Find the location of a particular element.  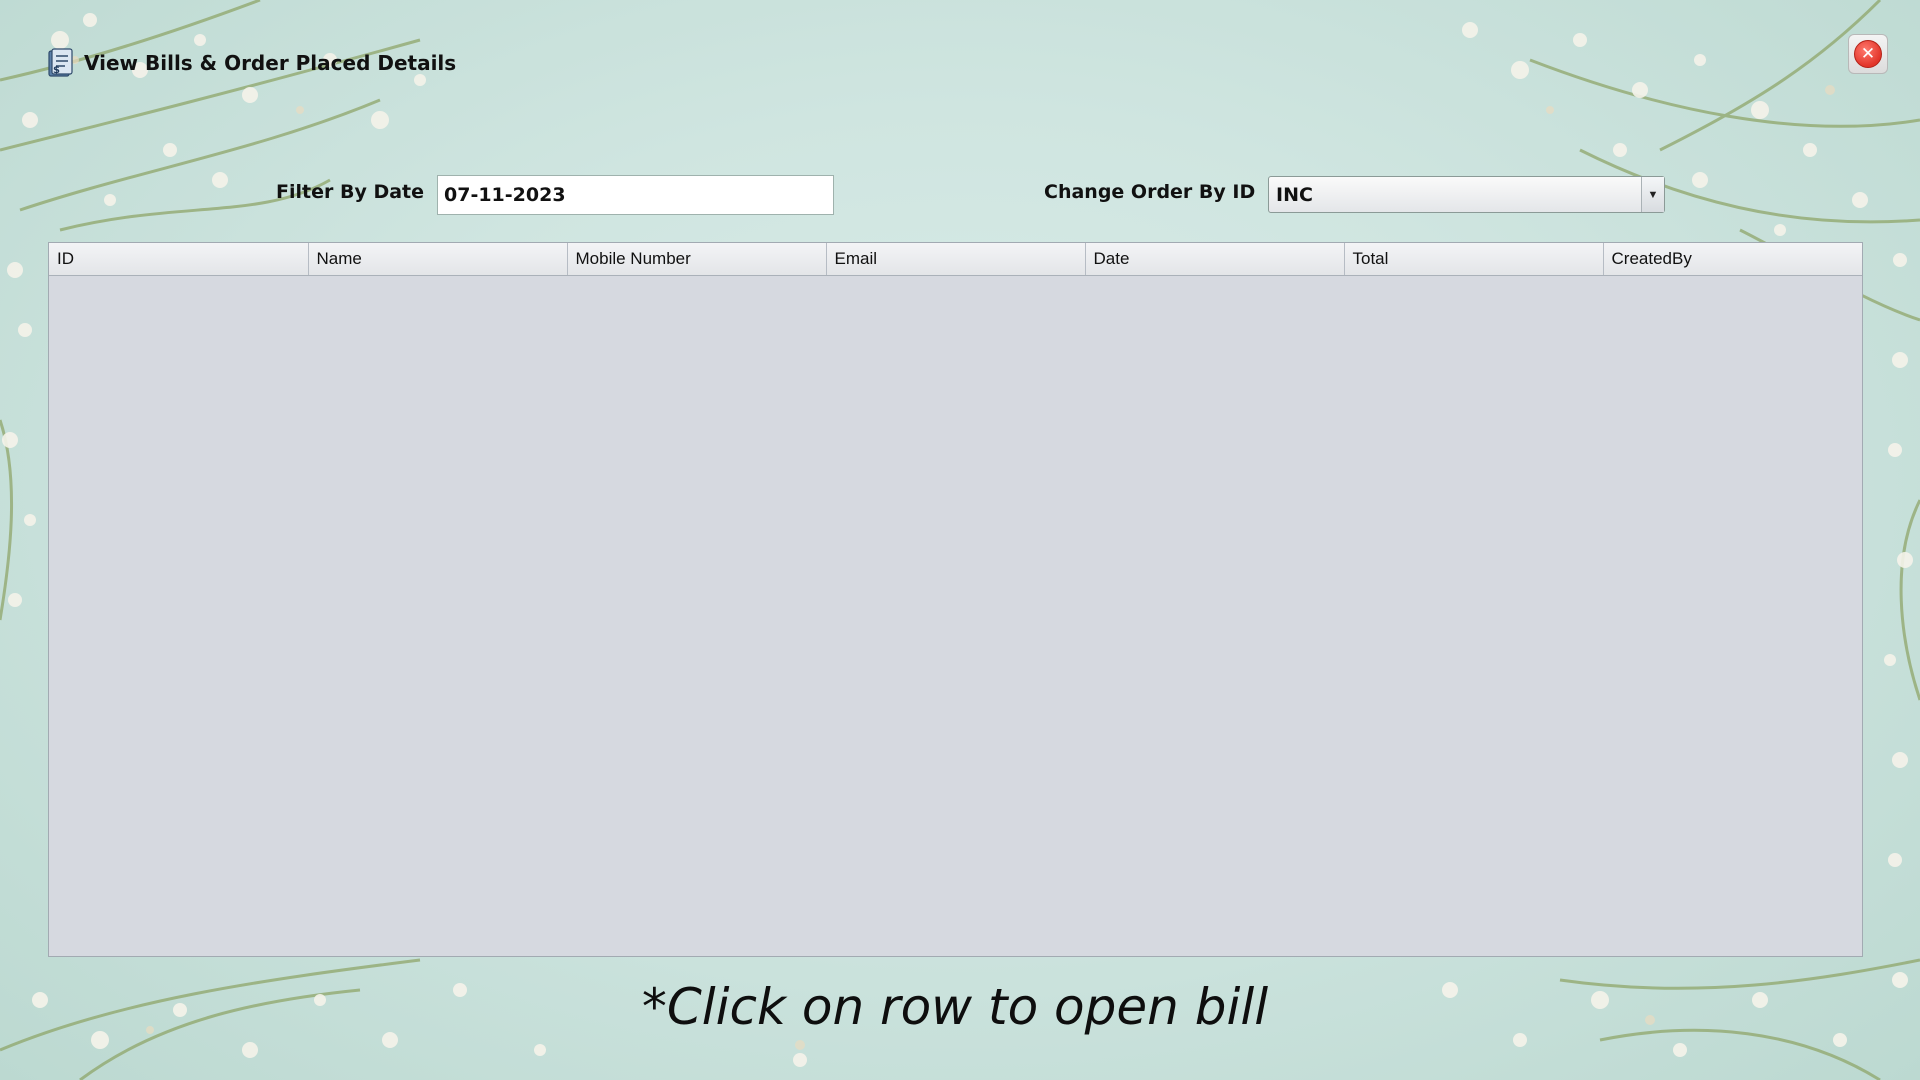

window-title: View Bills & Order Placed Details is located at coordinates (270, 63).